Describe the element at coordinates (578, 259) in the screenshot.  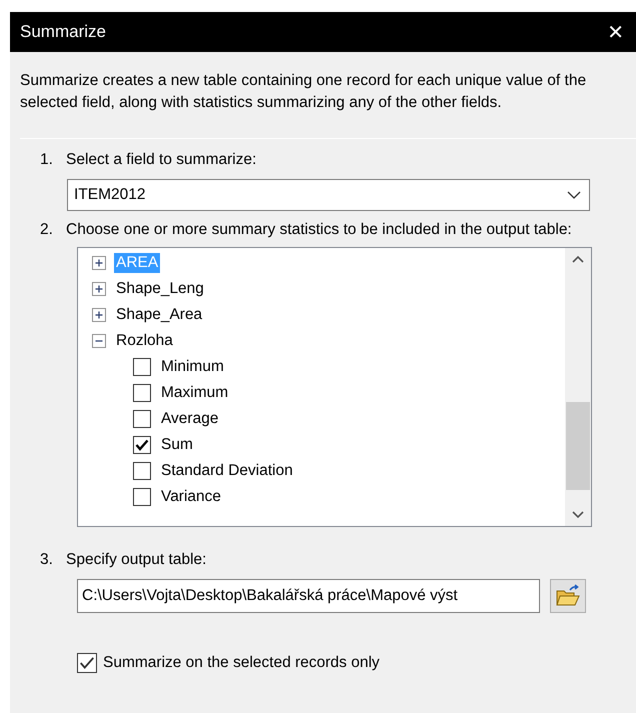
I see `scroll-up-icon` at that location.